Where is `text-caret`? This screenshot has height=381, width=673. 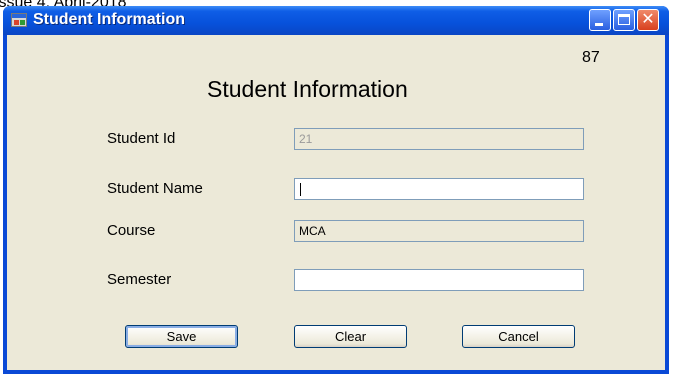
text-caret is located at coordinates (300, 189).